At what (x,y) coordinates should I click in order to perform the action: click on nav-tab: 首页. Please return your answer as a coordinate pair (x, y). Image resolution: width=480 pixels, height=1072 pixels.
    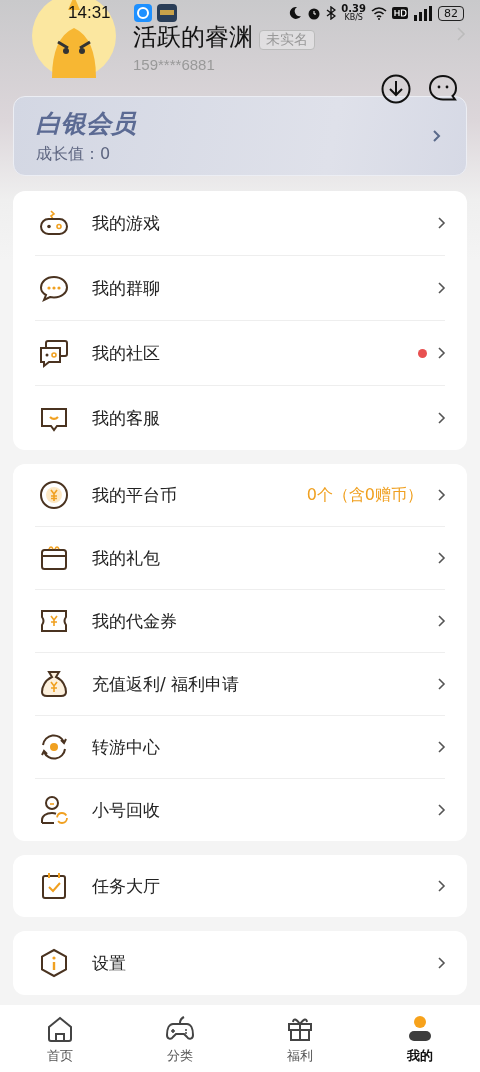
    Looking at the image, I should click on (60, 1038).